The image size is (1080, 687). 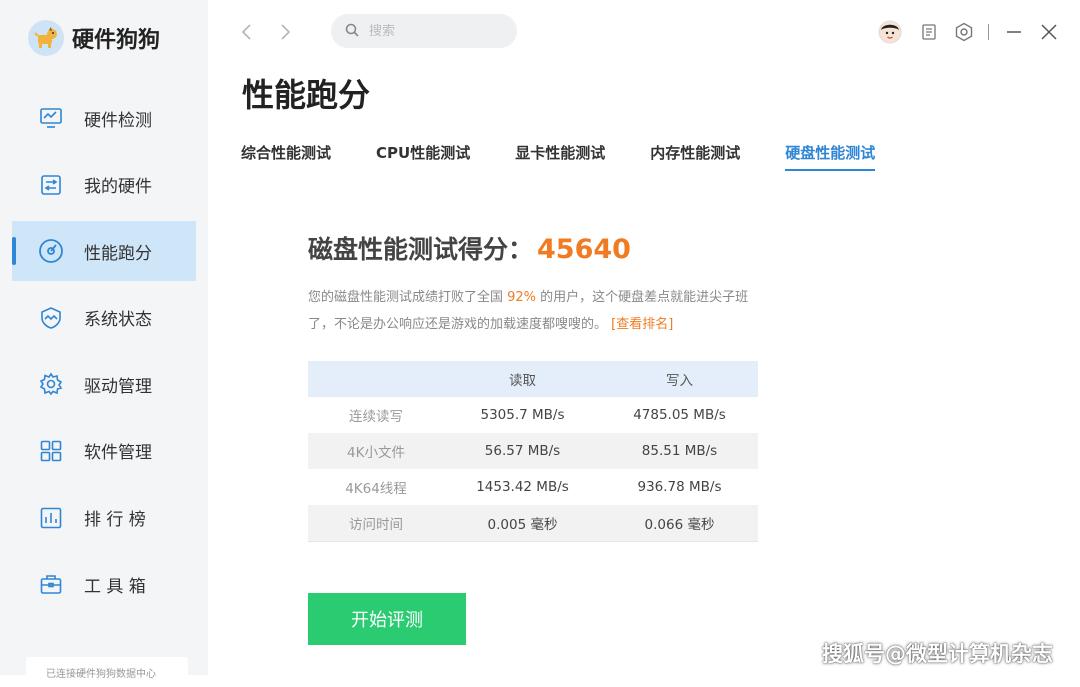 I want to click on sidebar-item-label: 我的硬件, so click(x=118, y=187).